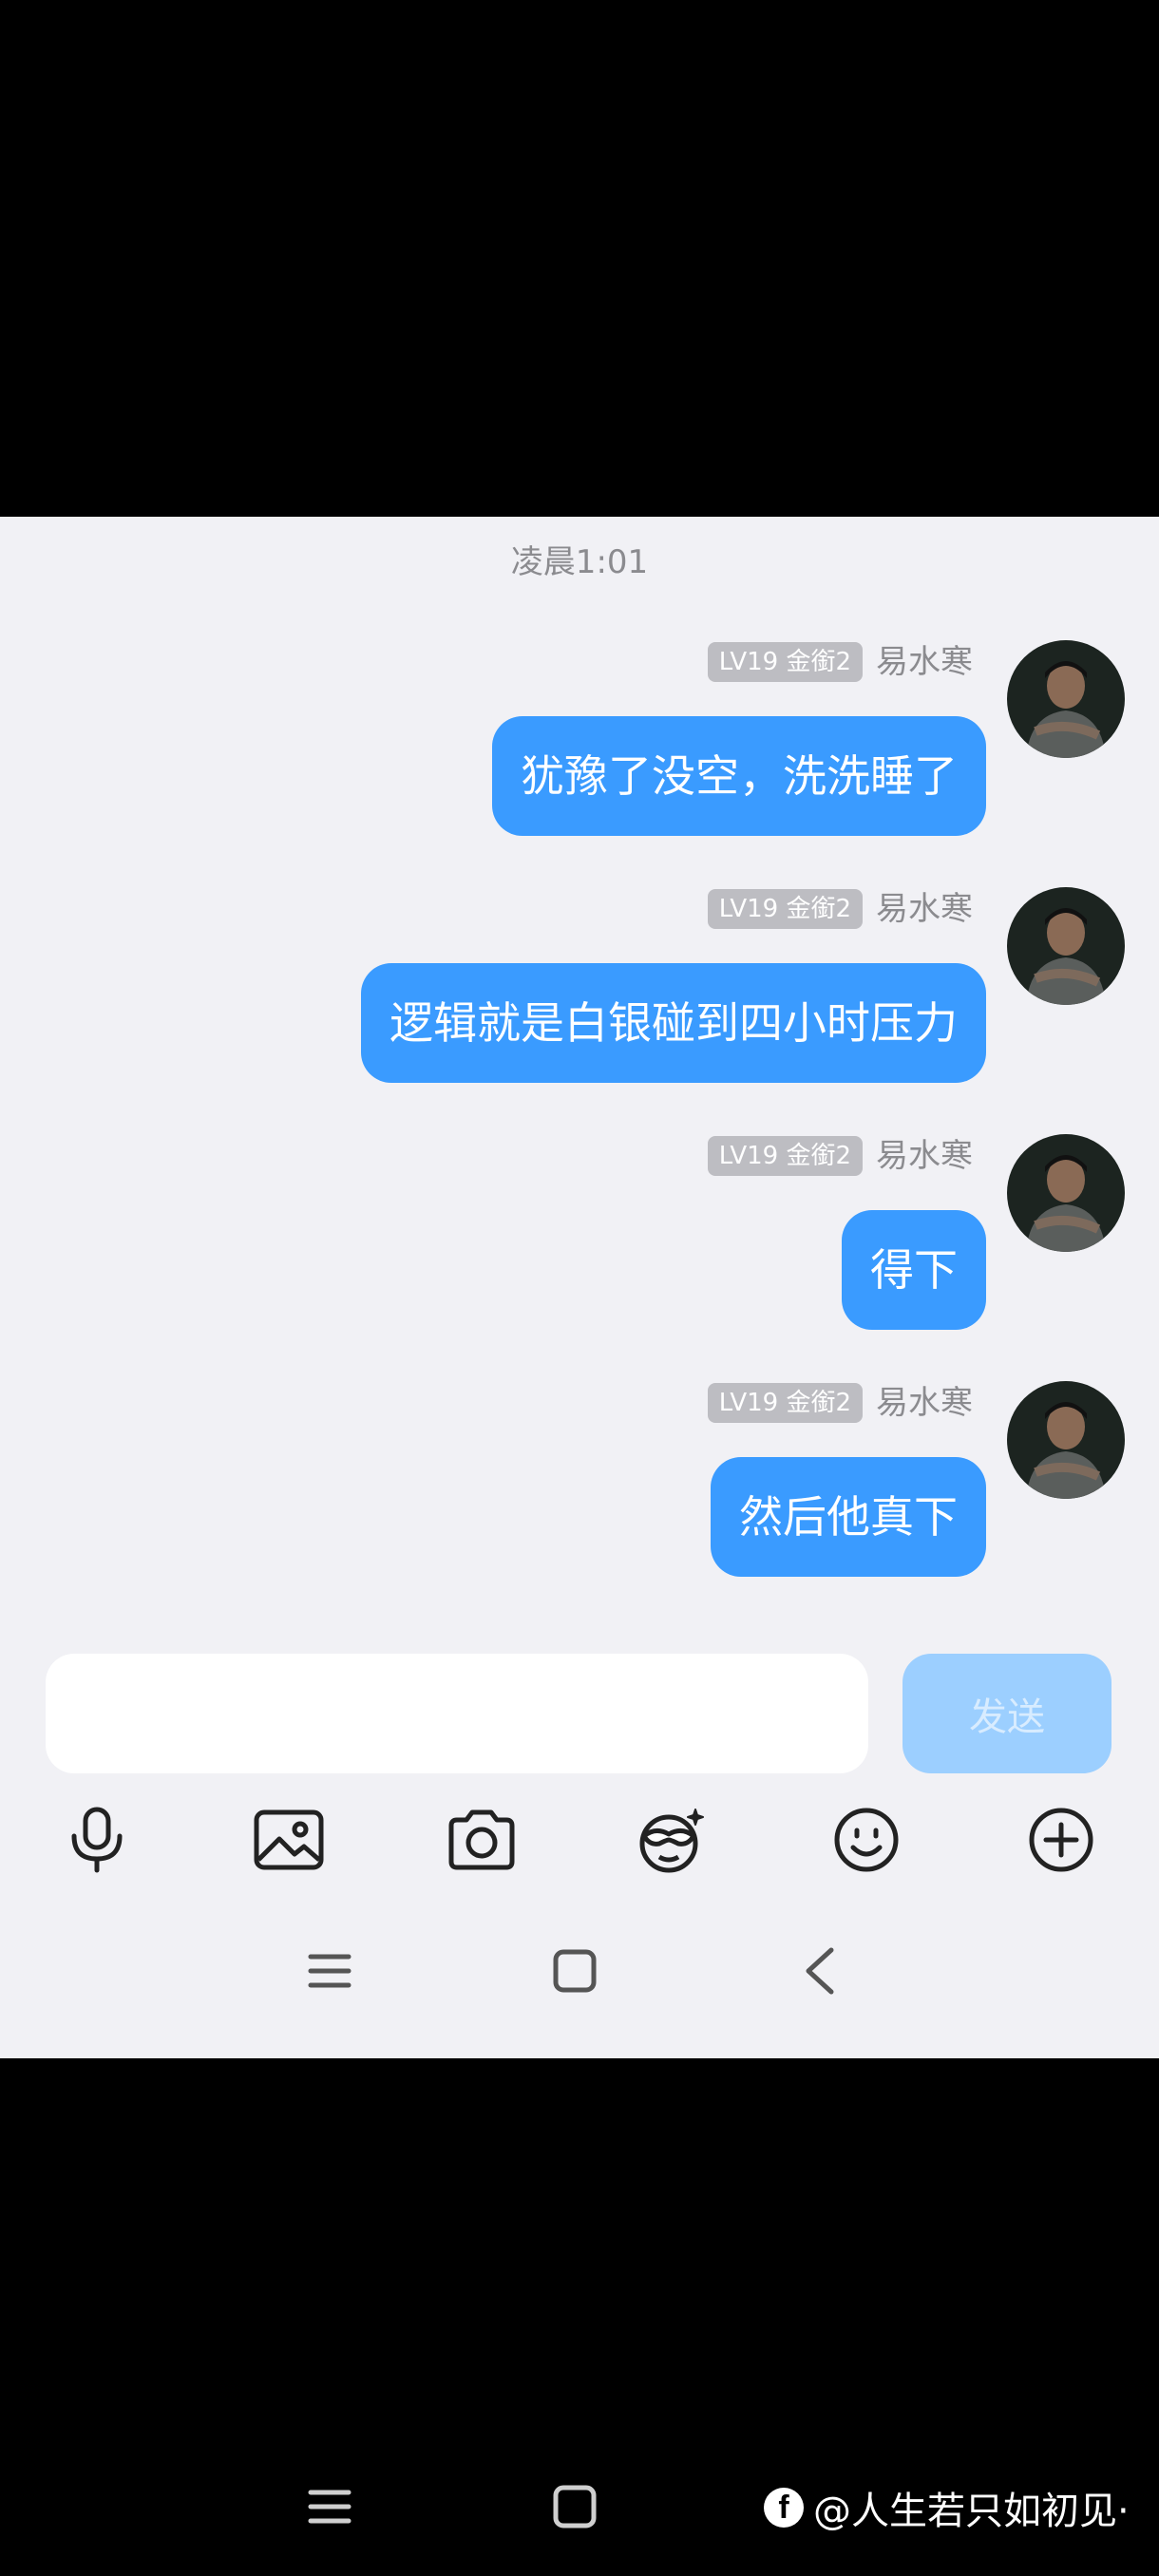  Describe the element at coordinates (971, 2511) in the screenshot. I see `watermark-text: @人生若只如初见·` at that location.